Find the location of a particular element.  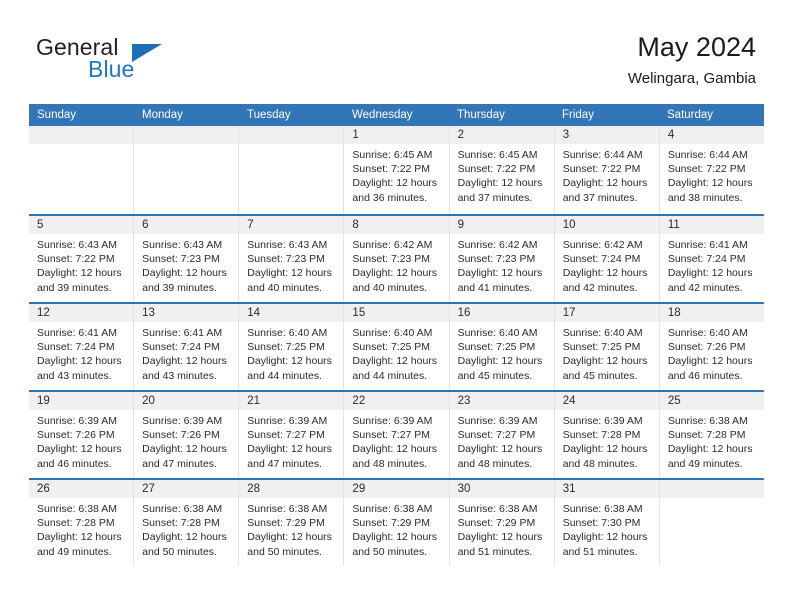

day-number: 27 is located at coordinates (186, 489).